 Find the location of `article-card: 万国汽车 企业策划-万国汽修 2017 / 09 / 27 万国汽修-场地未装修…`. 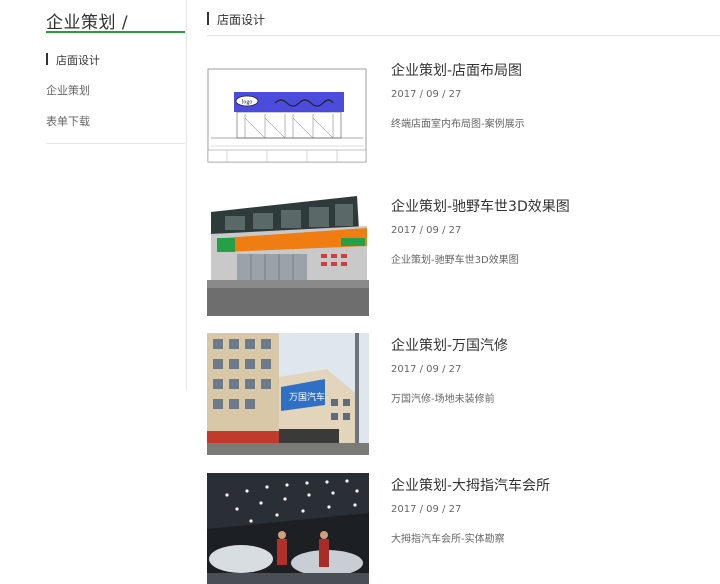

article-card: 万国汽车 企业策划-万国汽修 2017 / 09 / 27 万国汽修-场地未装修… is located at coordinates (463, 394).